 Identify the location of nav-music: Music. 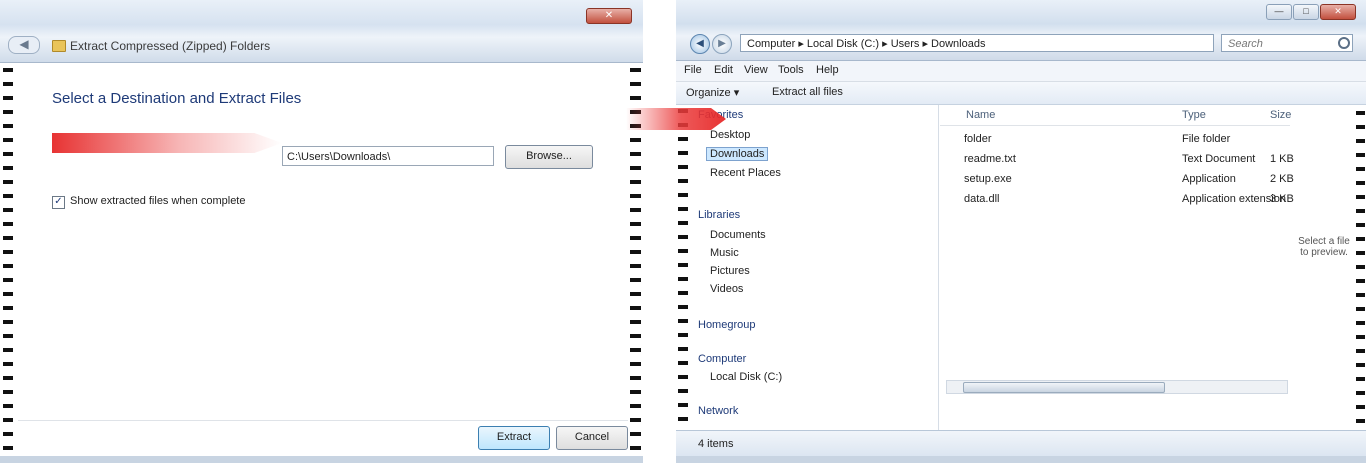
(724, 253).